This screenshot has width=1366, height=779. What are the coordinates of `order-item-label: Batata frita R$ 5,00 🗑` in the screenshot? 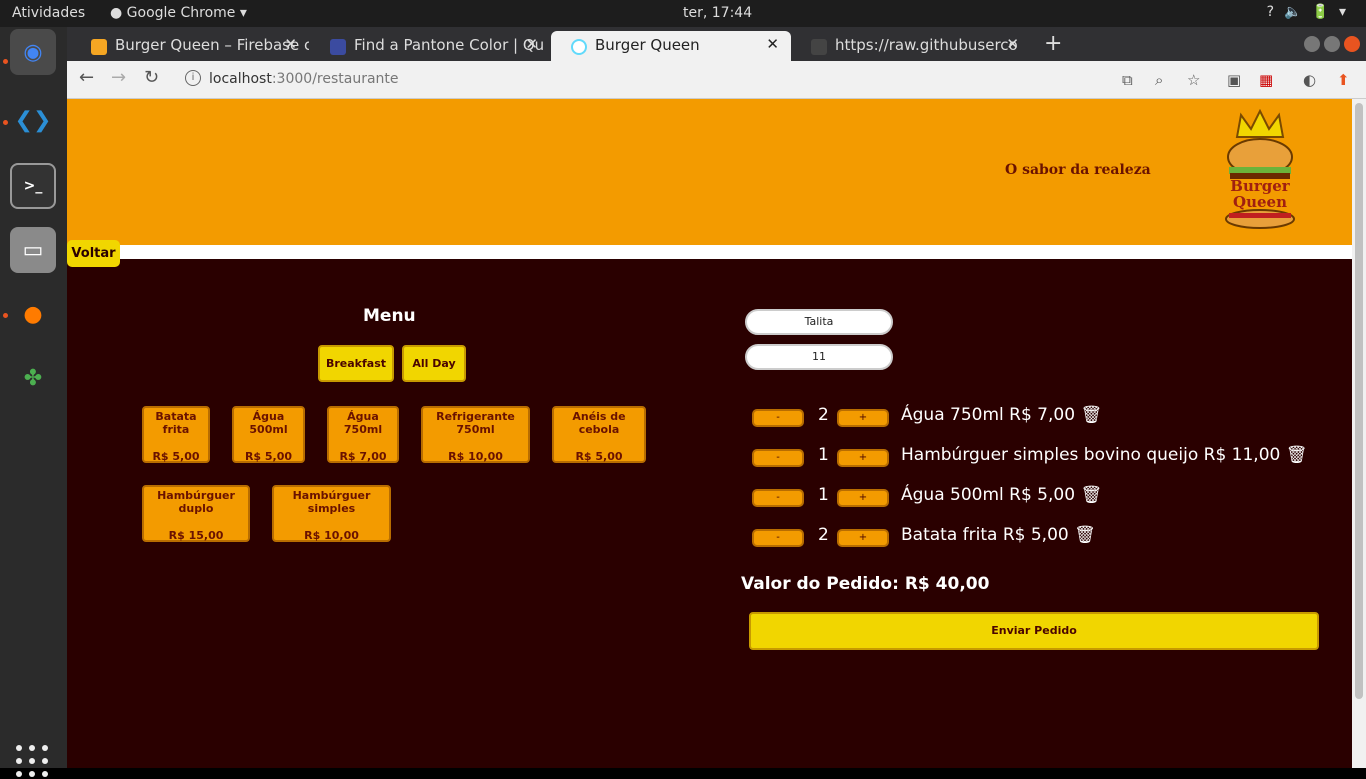 It's located at (998, 535).